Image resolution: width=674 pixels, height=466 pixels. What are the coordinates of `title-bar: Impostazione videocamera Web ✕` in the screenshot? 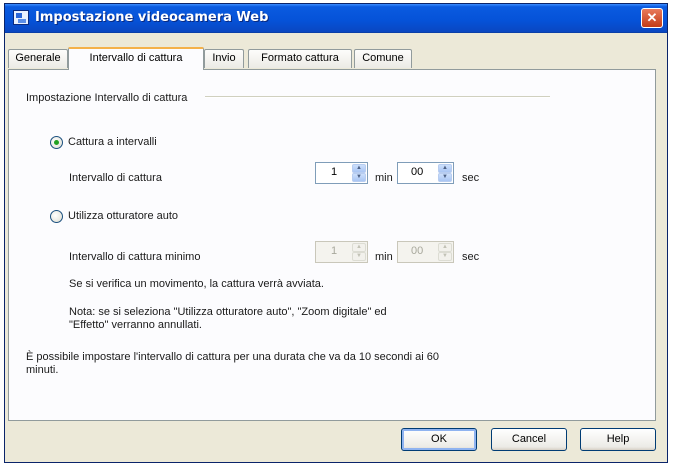 It's located at (336, 18).